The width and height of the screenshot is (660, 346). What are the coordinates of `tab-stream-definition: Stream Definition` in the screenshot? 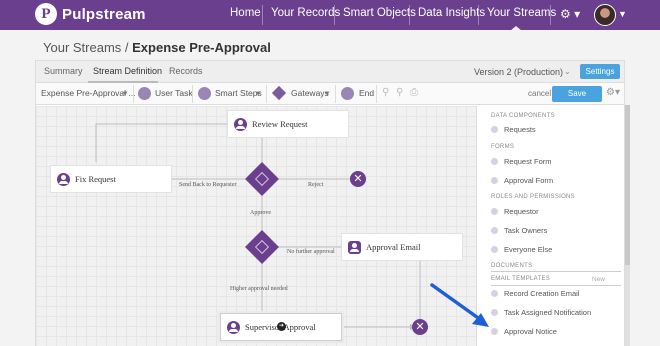 It's located at (127, 71).